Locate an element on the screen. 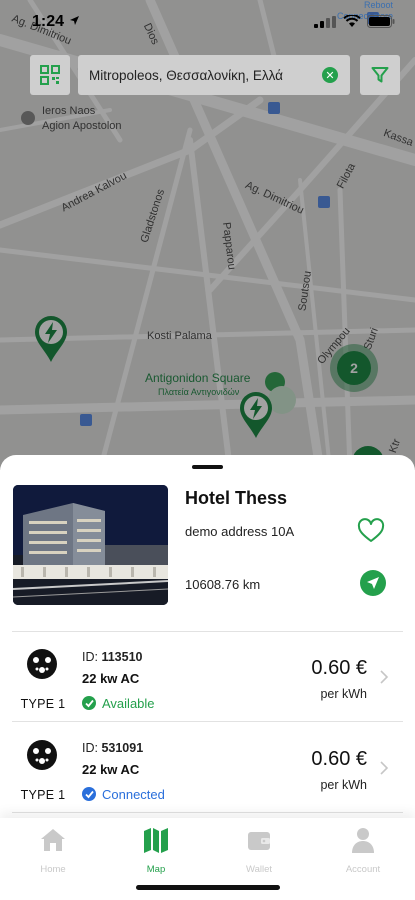 This screenshot has height=900, width=415. connector-status: Available is located at coordinates (118, 703).